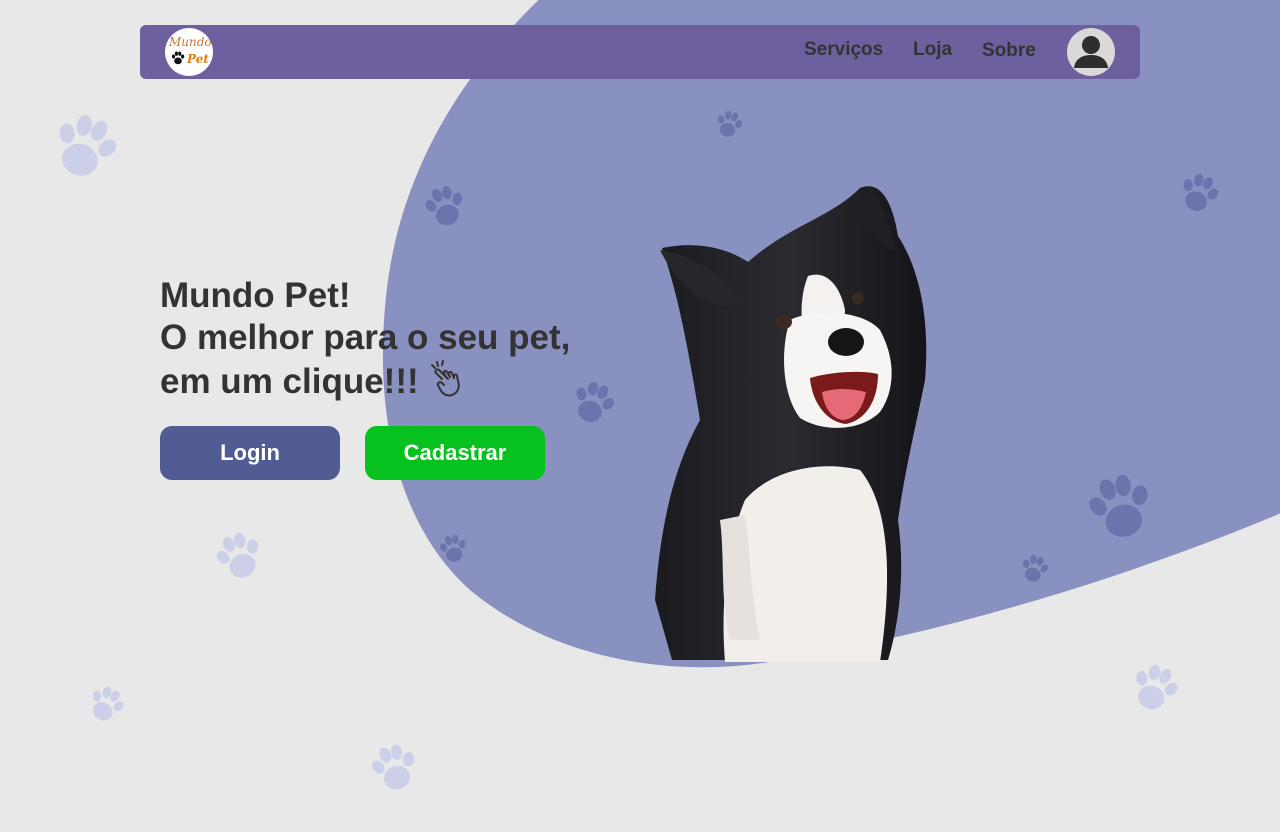  Describe the element at coordinates (190, 42) in the screenshot. I see `logo-text-mundo: Mundo` at that location.